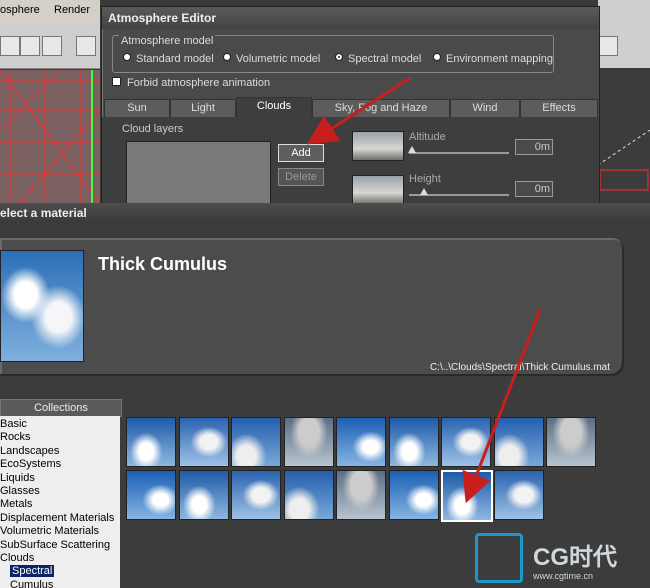  I want to click on logo-text: CG时代, so click(575, 557).